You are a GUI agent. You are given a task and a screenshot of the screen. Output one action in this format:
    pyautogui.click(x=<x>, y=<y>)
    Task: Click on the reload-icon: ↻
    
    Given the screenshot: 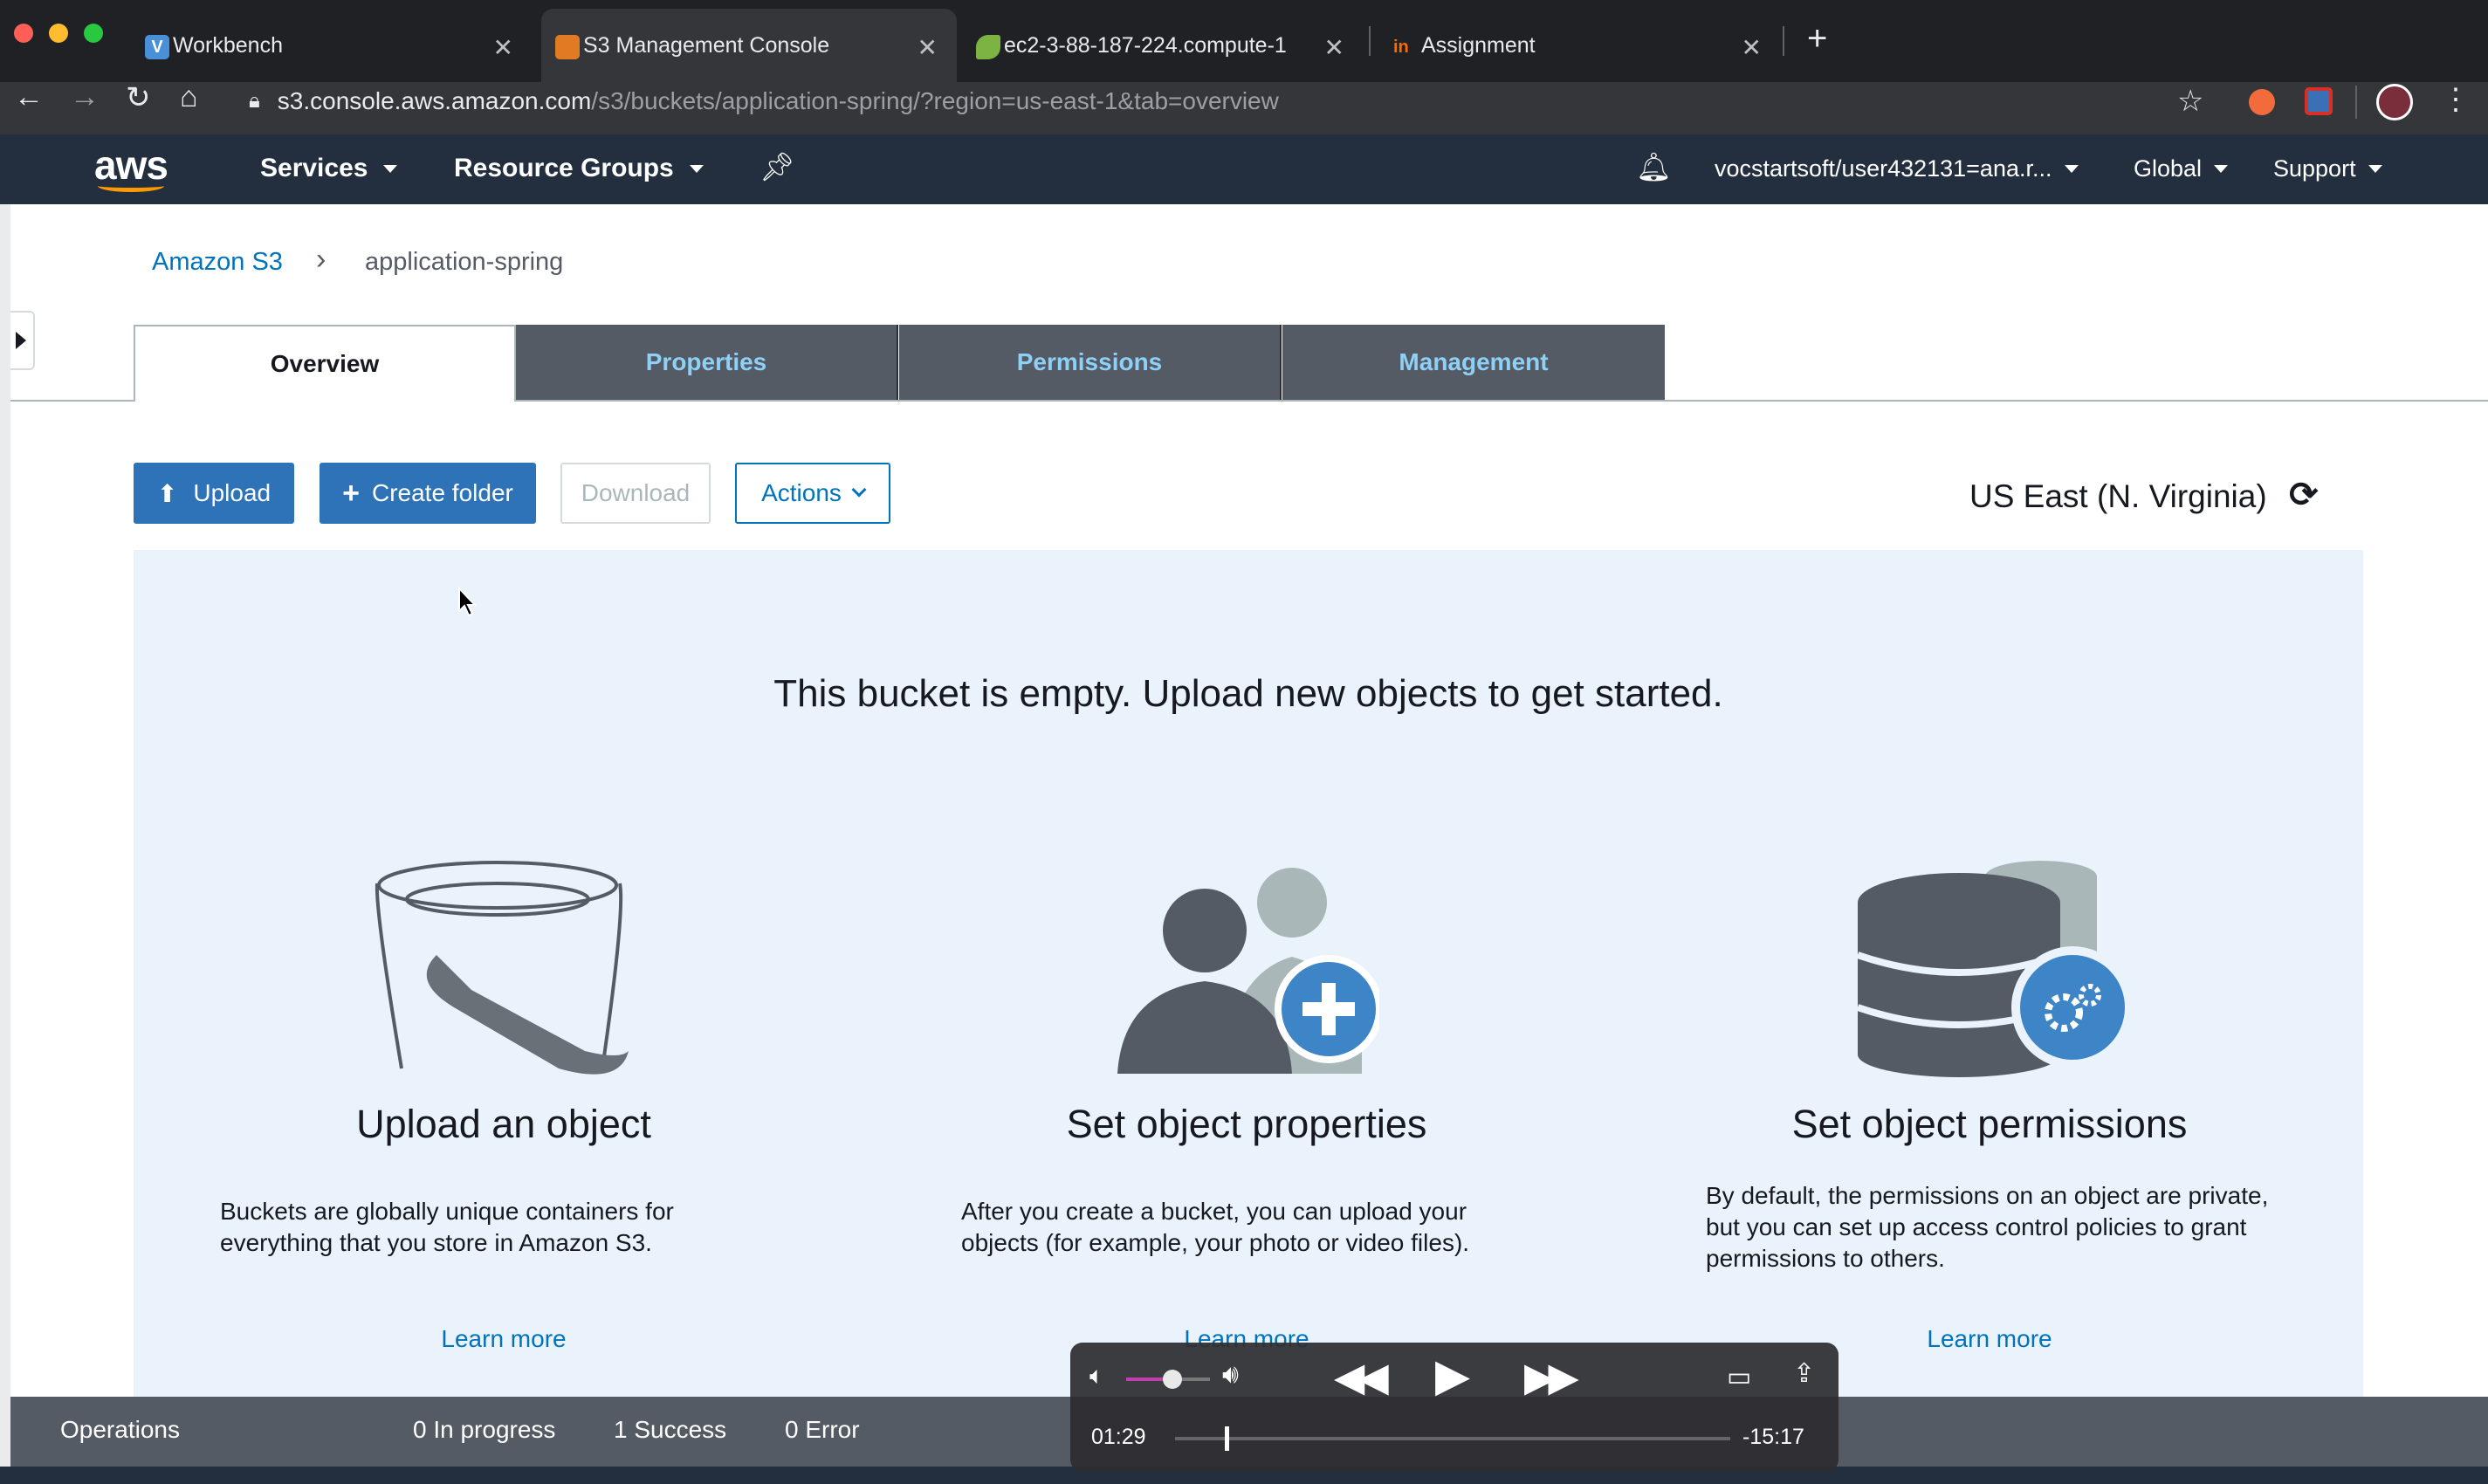 What is the action you would take?
    pyautogui.click(x=138, y=97)
    